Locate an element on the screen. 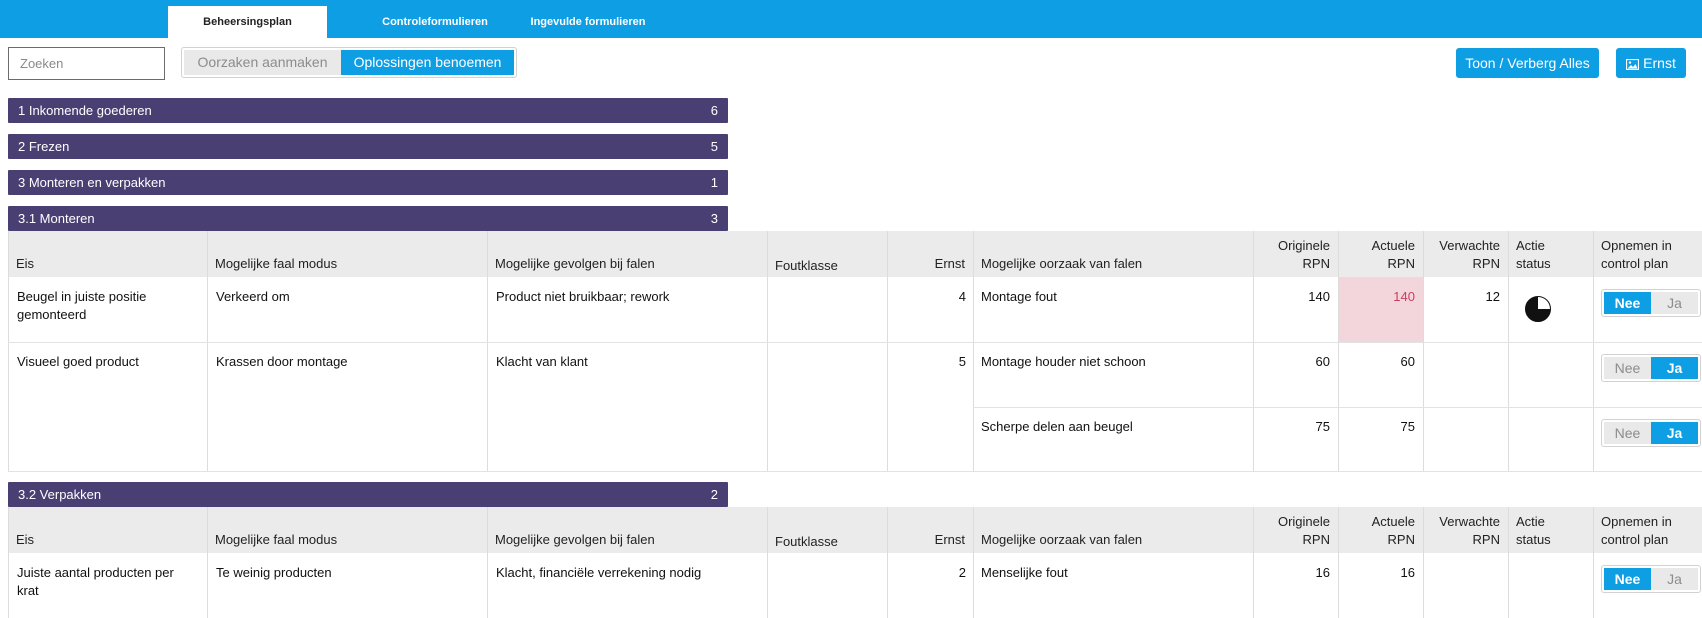  group-title: 3.2 Verpakken is located at coordinates (60, 494).